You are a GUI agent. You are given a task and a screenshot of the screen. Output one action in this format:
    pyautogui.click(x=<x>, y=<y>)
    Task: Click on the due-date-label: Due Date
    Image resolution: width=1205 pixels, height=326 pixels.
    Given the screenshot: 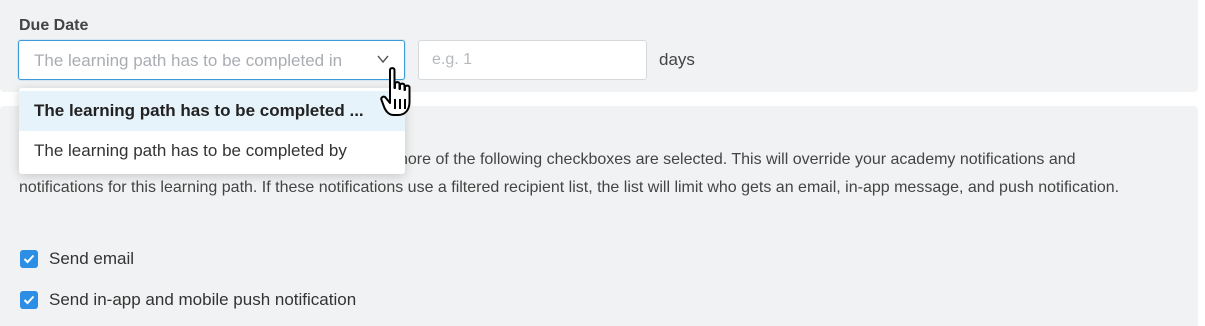 What is the action you would take?
    pyautogui.click(x=54, y=25)
    